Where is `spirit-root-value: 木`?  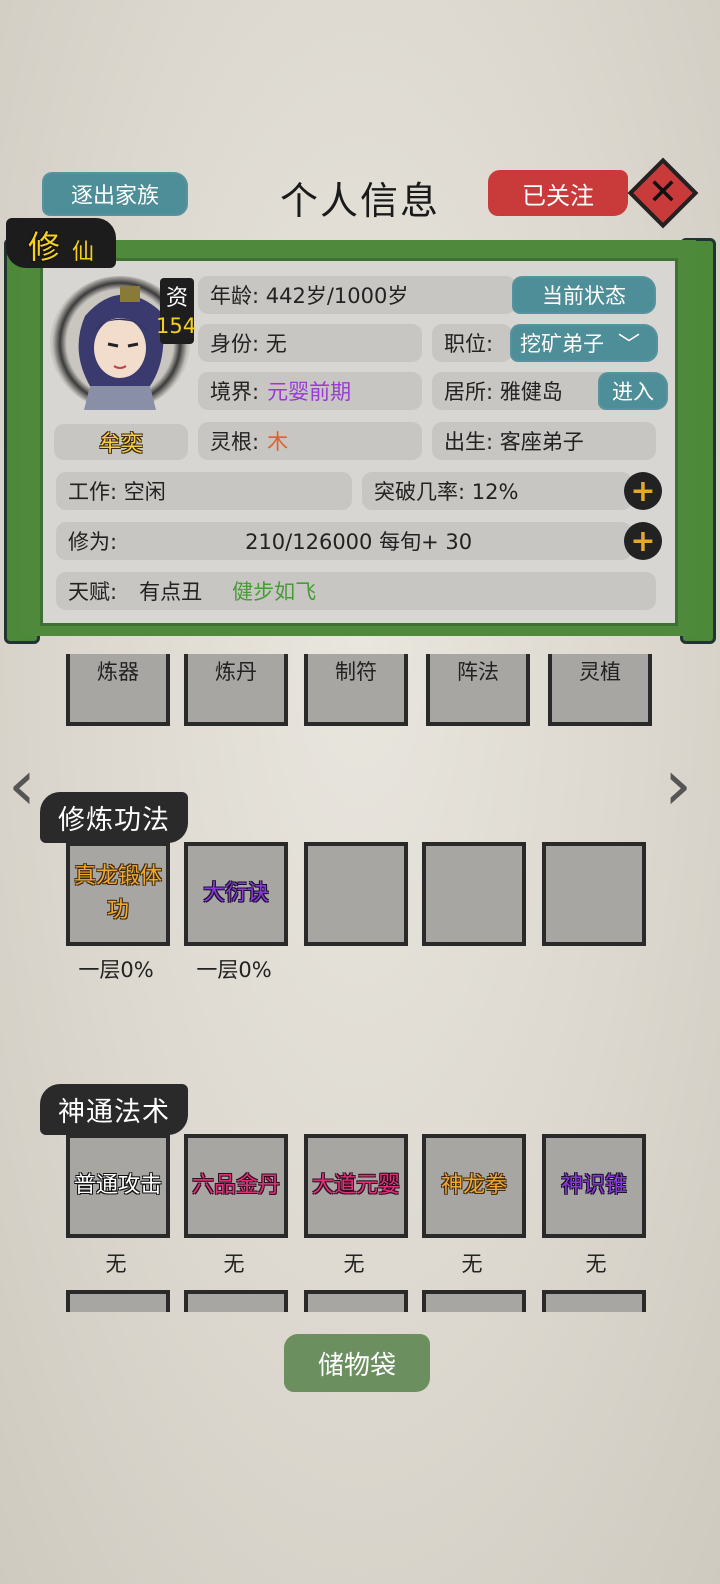
spirit-root-value: 木 is located at coordinates (278, 442).